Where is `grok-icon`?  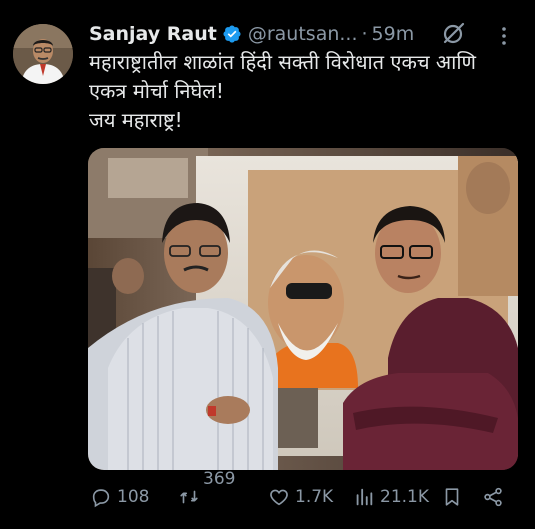
grok-icon is located at coordinates (454, 33).